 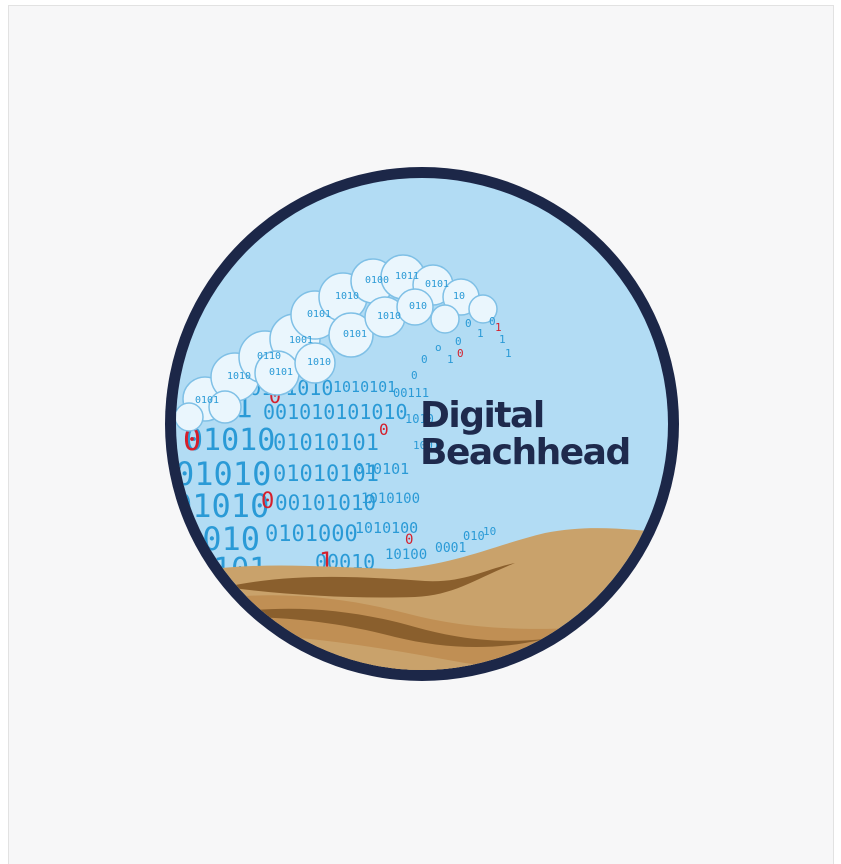 What do you see at coordinates (406, 555) in the screenshot?
I see `svg-text: 10100` at bounding box center [406, 555].